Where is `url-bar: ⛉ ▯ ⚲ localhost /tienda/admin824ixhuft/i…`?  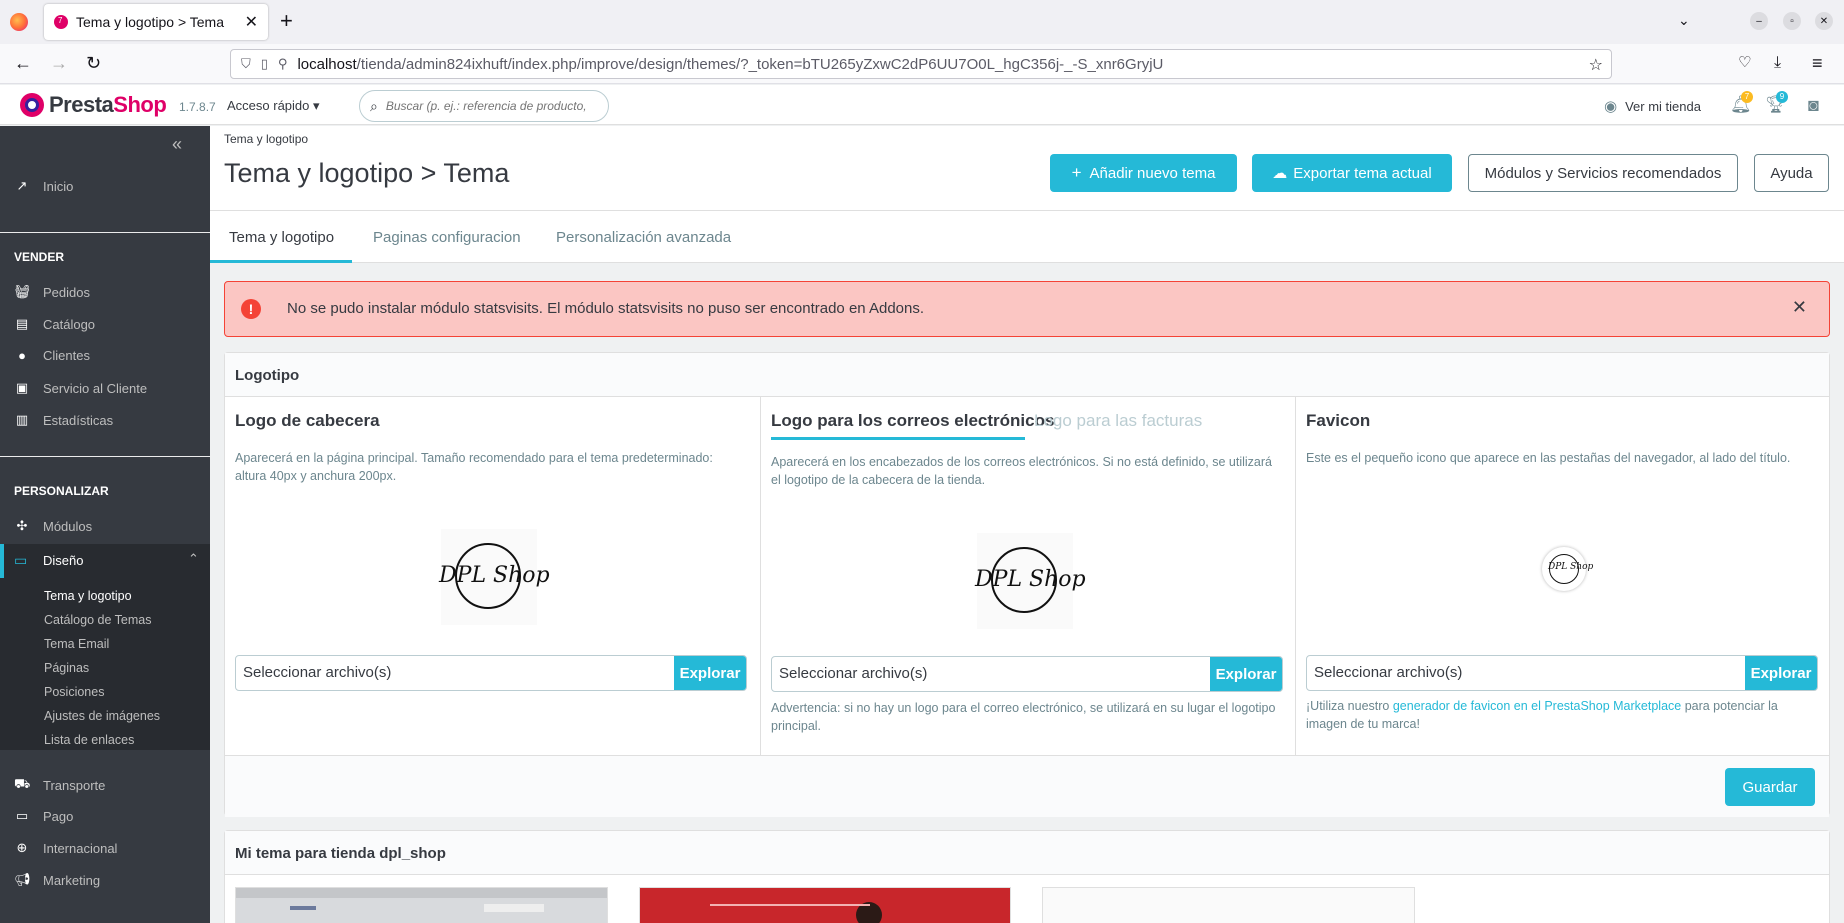
url-bar: ⛉ ▯ ⚲ localhost /tienda/admin824ixhuft/i… is located at coordinates (921, 64).